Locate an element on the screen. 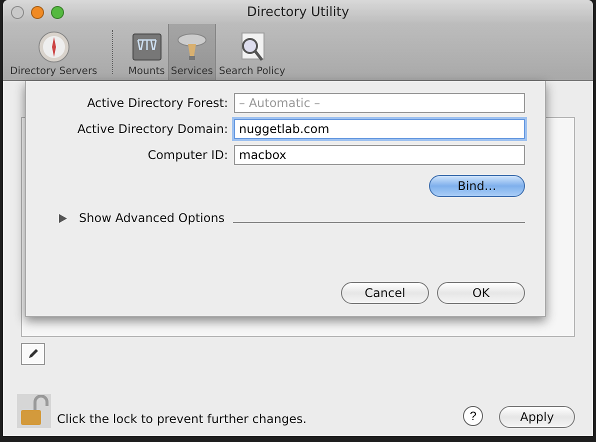  dialog-button: OK is located at coordinates (481, 293).